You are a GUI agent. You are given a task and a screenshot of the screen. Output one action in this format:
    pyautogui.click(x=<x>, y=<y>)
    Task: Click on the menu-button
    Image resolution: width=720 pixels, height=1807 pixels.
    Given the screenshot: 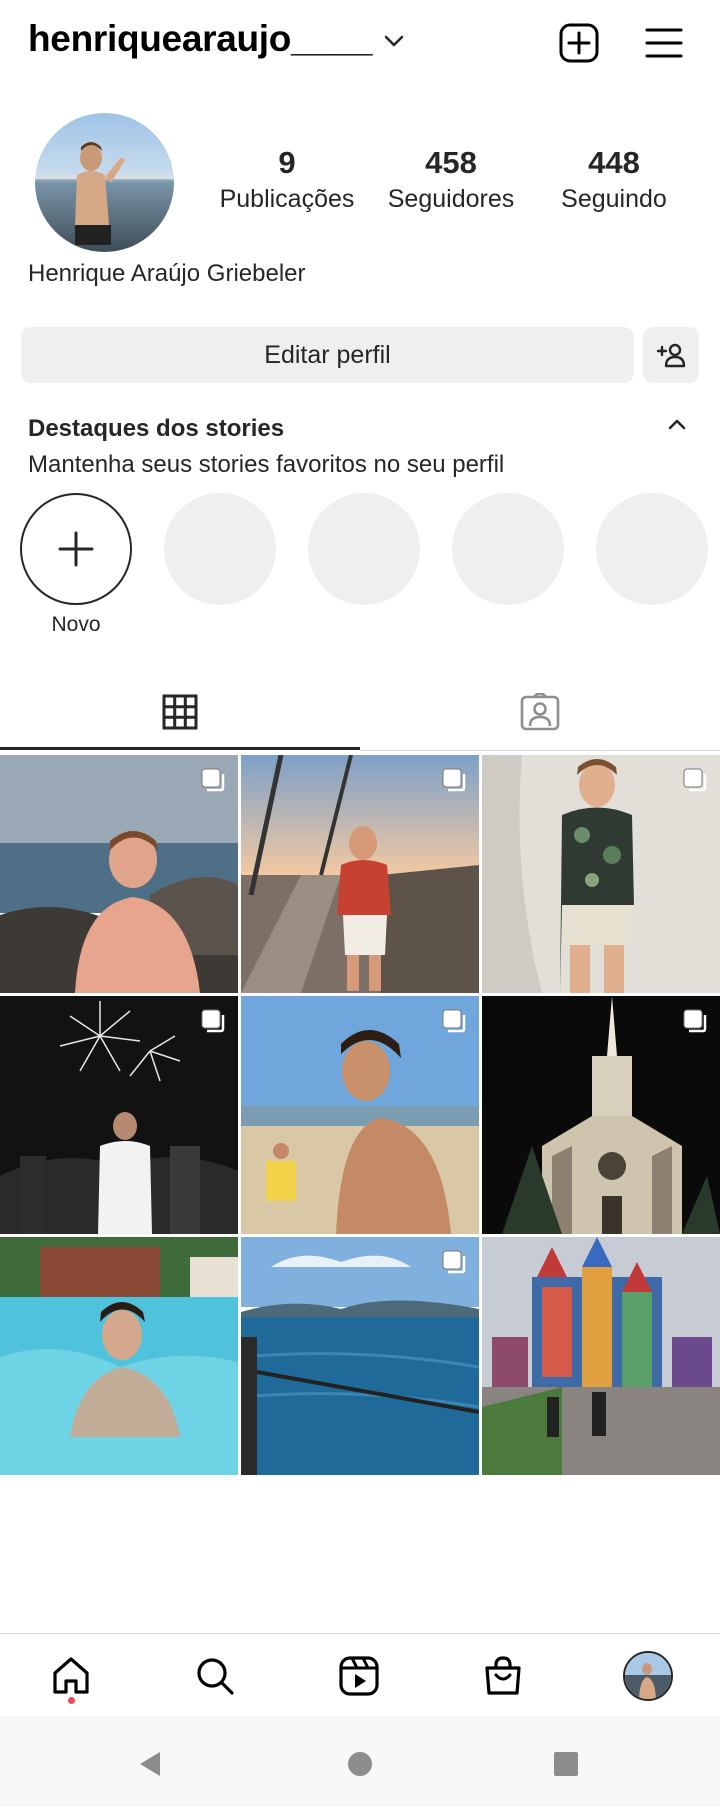 What is the action you would take?
    pyautogui.click(x=664, y=43)
    